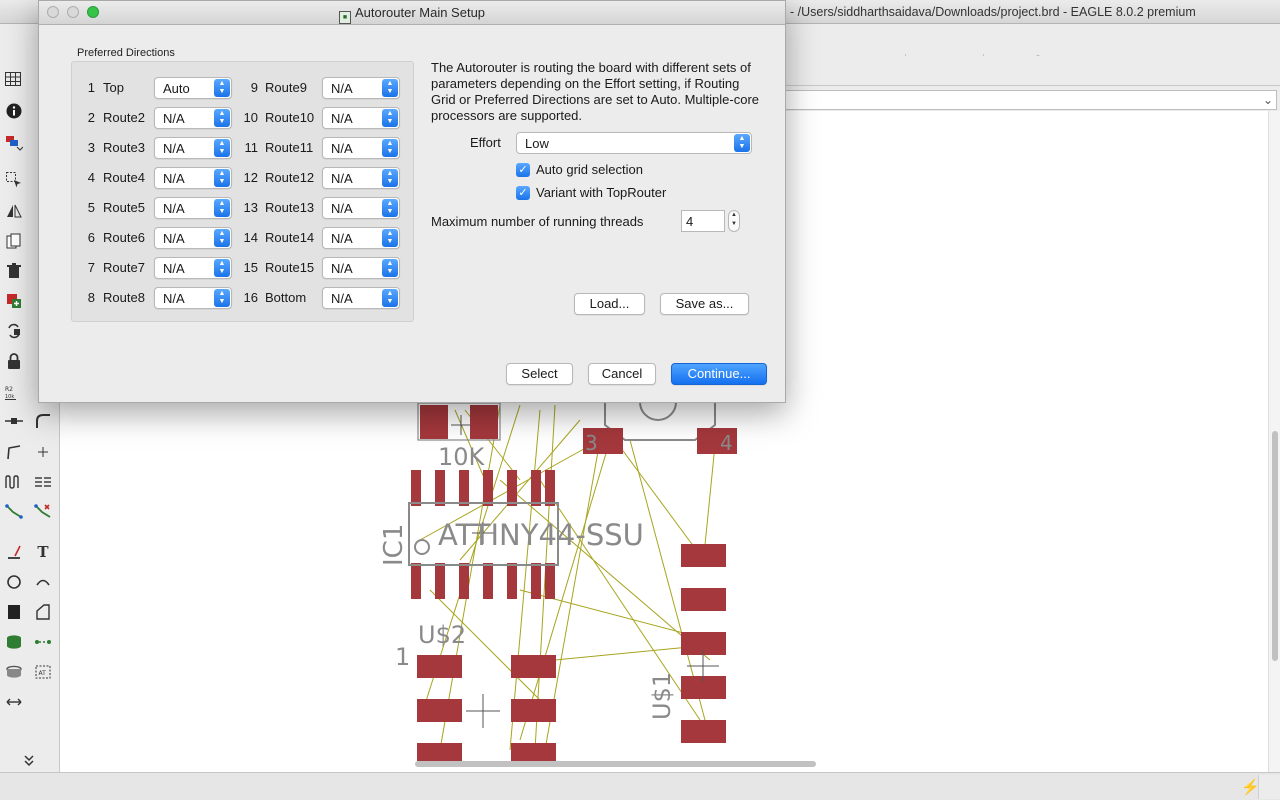 This screenshot has height=800, width=1280. I want to click on ratsnest-icon, so click(14, 642).